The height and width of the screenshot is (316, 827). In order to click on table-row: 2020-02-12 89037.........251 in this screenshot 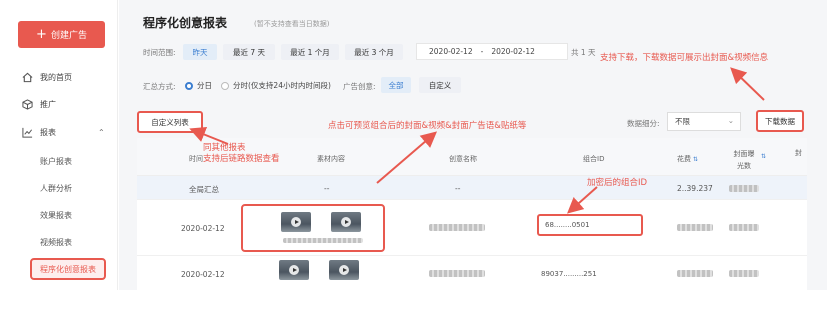, I will do `click(472, 273)`.